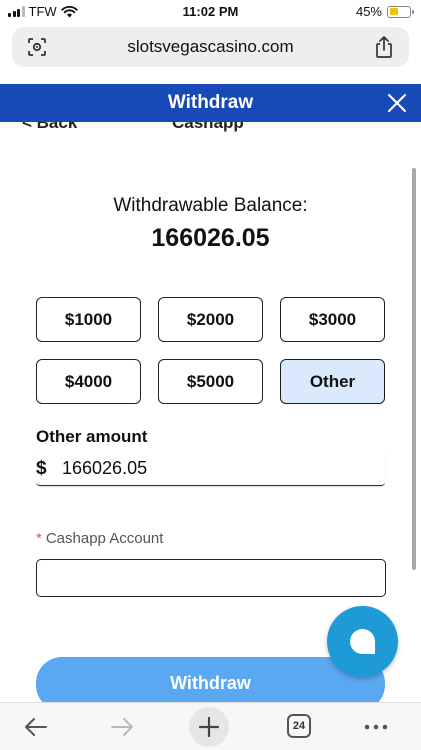  What do you see at coordinates (210, 238) in the screenshot?
I see `balance-value: 166026.05` at bounding box center [210, 238].